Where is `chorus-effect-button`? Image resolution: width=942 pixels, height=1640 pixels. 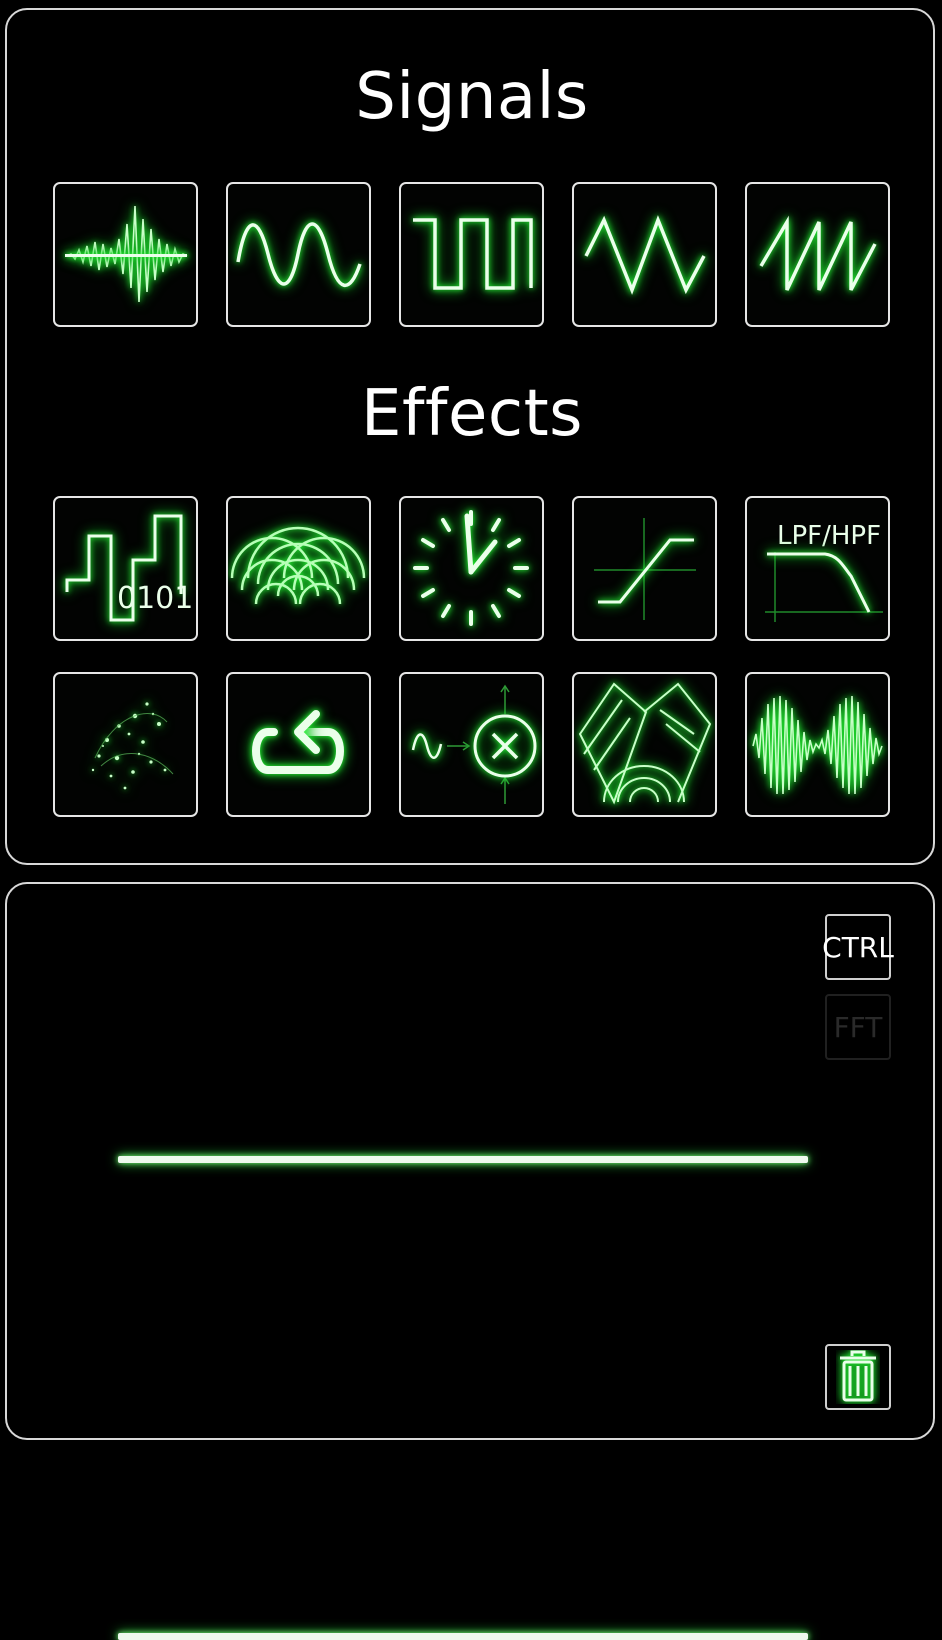
chorus-effect-button is located at coordinates (298, 568).